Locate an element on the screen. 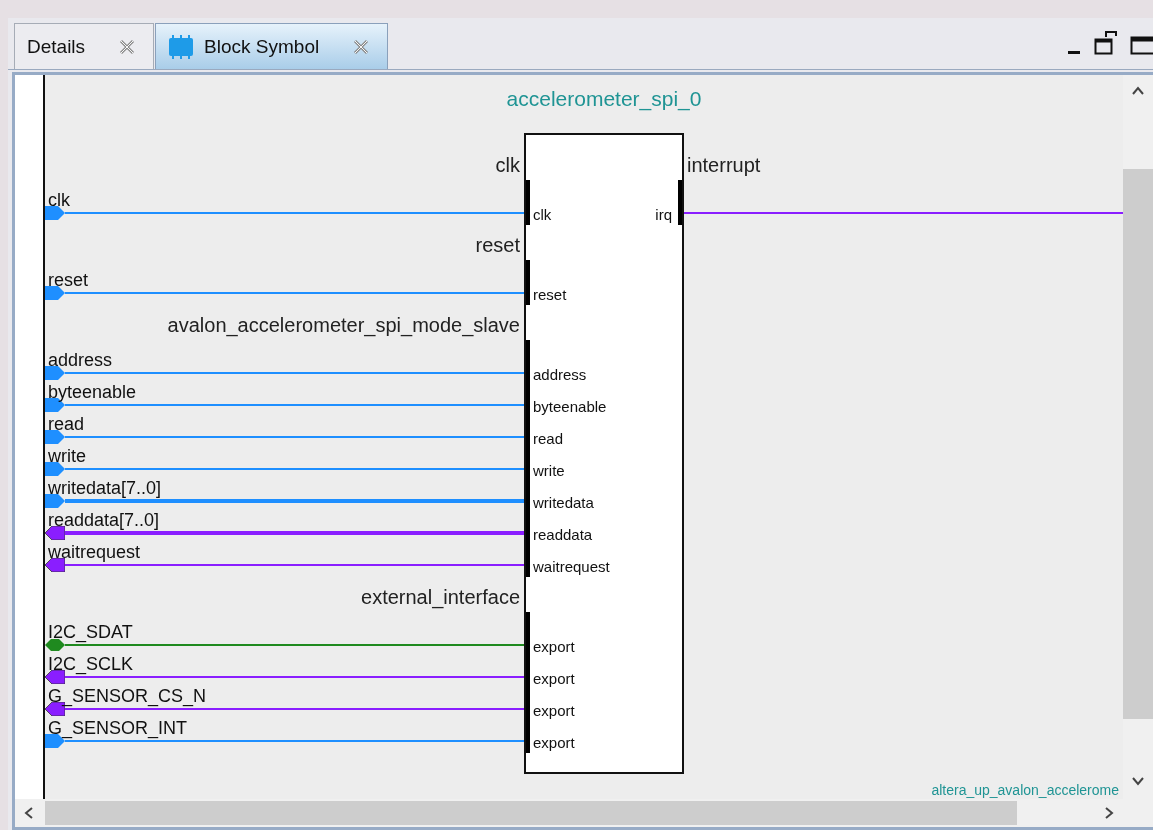 This screenshot has height=830, width=1153. tab: Block Symbol is located at coordinates (272, 46).